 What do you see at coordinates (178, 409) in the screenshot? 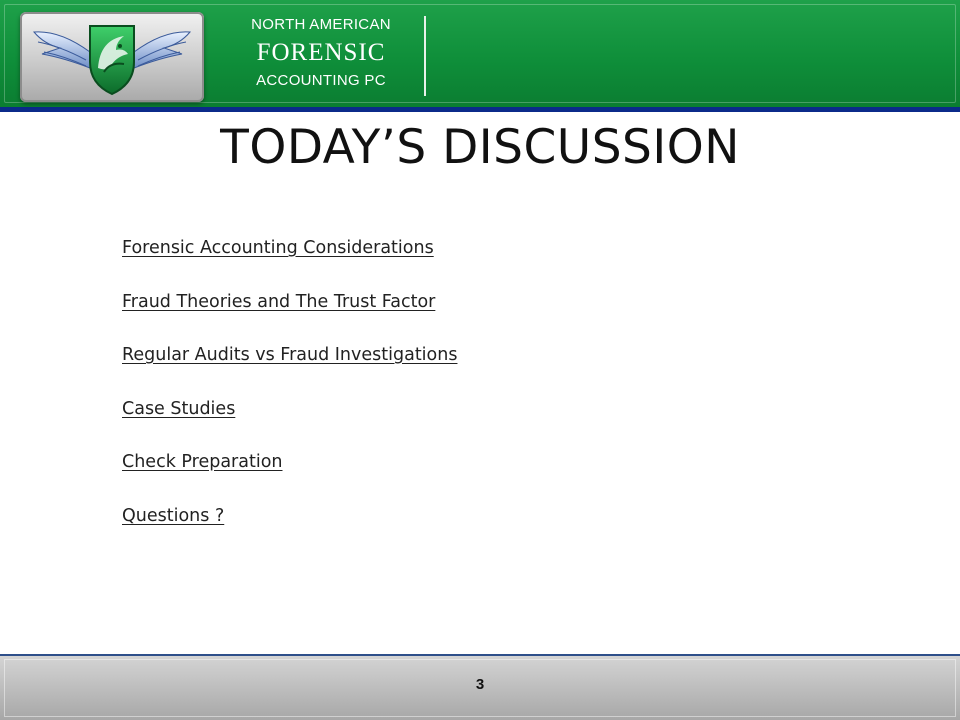
I see `agenda-link-case-studies: Case Studies` at bounding box center [178, 409].